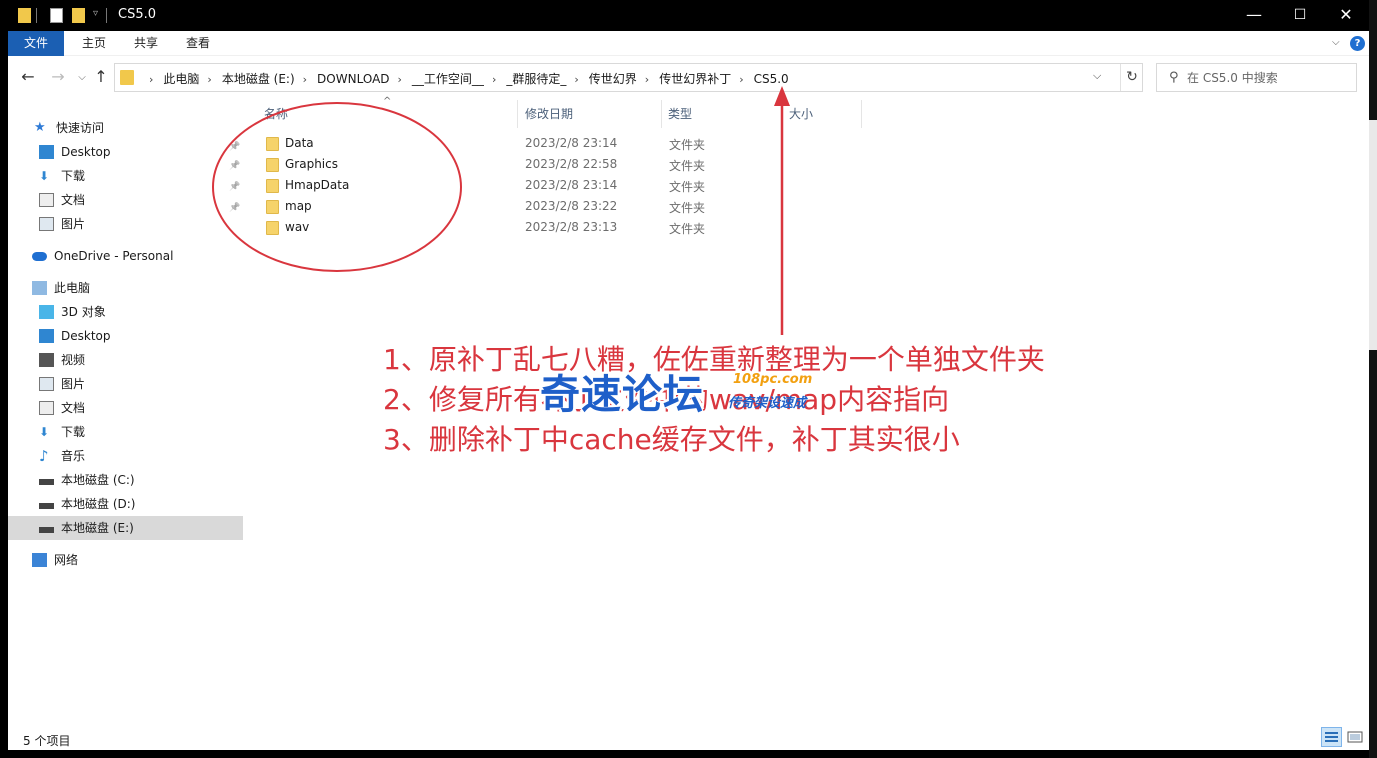 The image size is (1377, 758). What do you see at coordinates (66, 560) in the screenshot?
I see `sidebar-item-label: 网络` at bounding box center [66, 560].